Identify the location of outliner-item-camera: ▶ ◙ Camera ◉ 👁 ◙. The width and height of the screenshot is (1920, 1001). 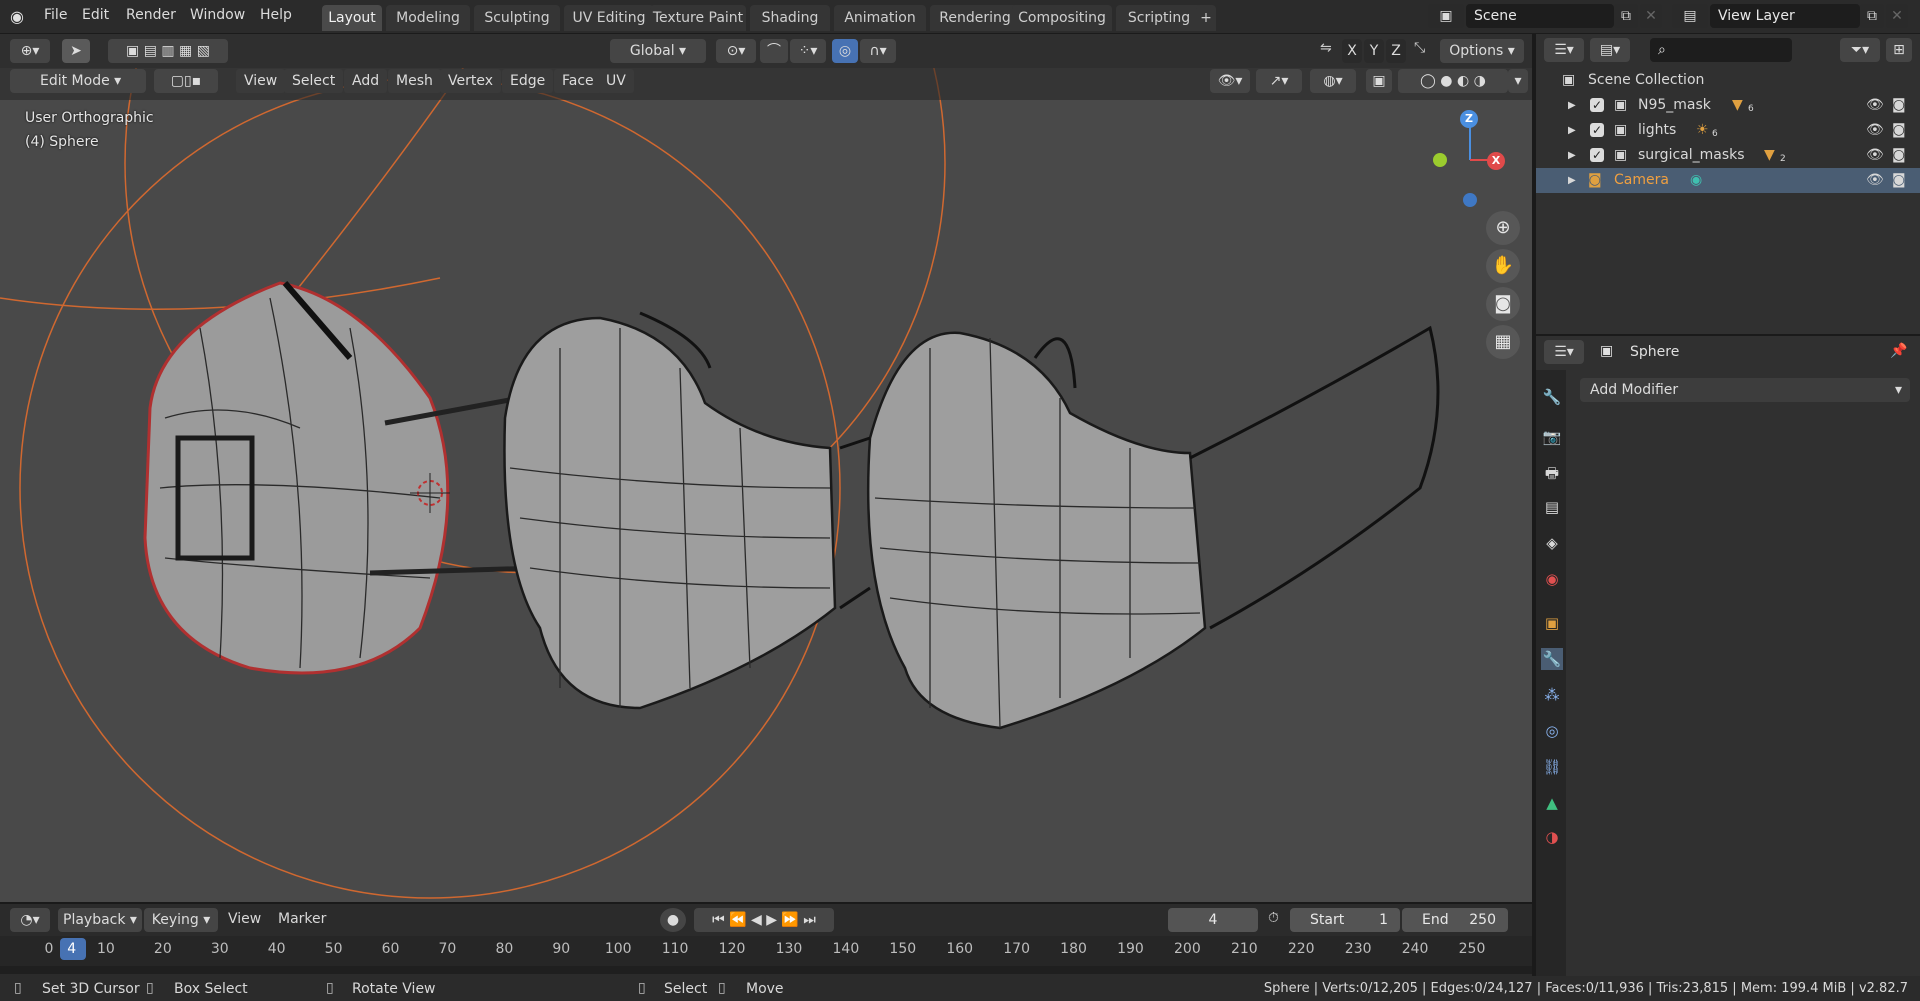
(1728, 180).